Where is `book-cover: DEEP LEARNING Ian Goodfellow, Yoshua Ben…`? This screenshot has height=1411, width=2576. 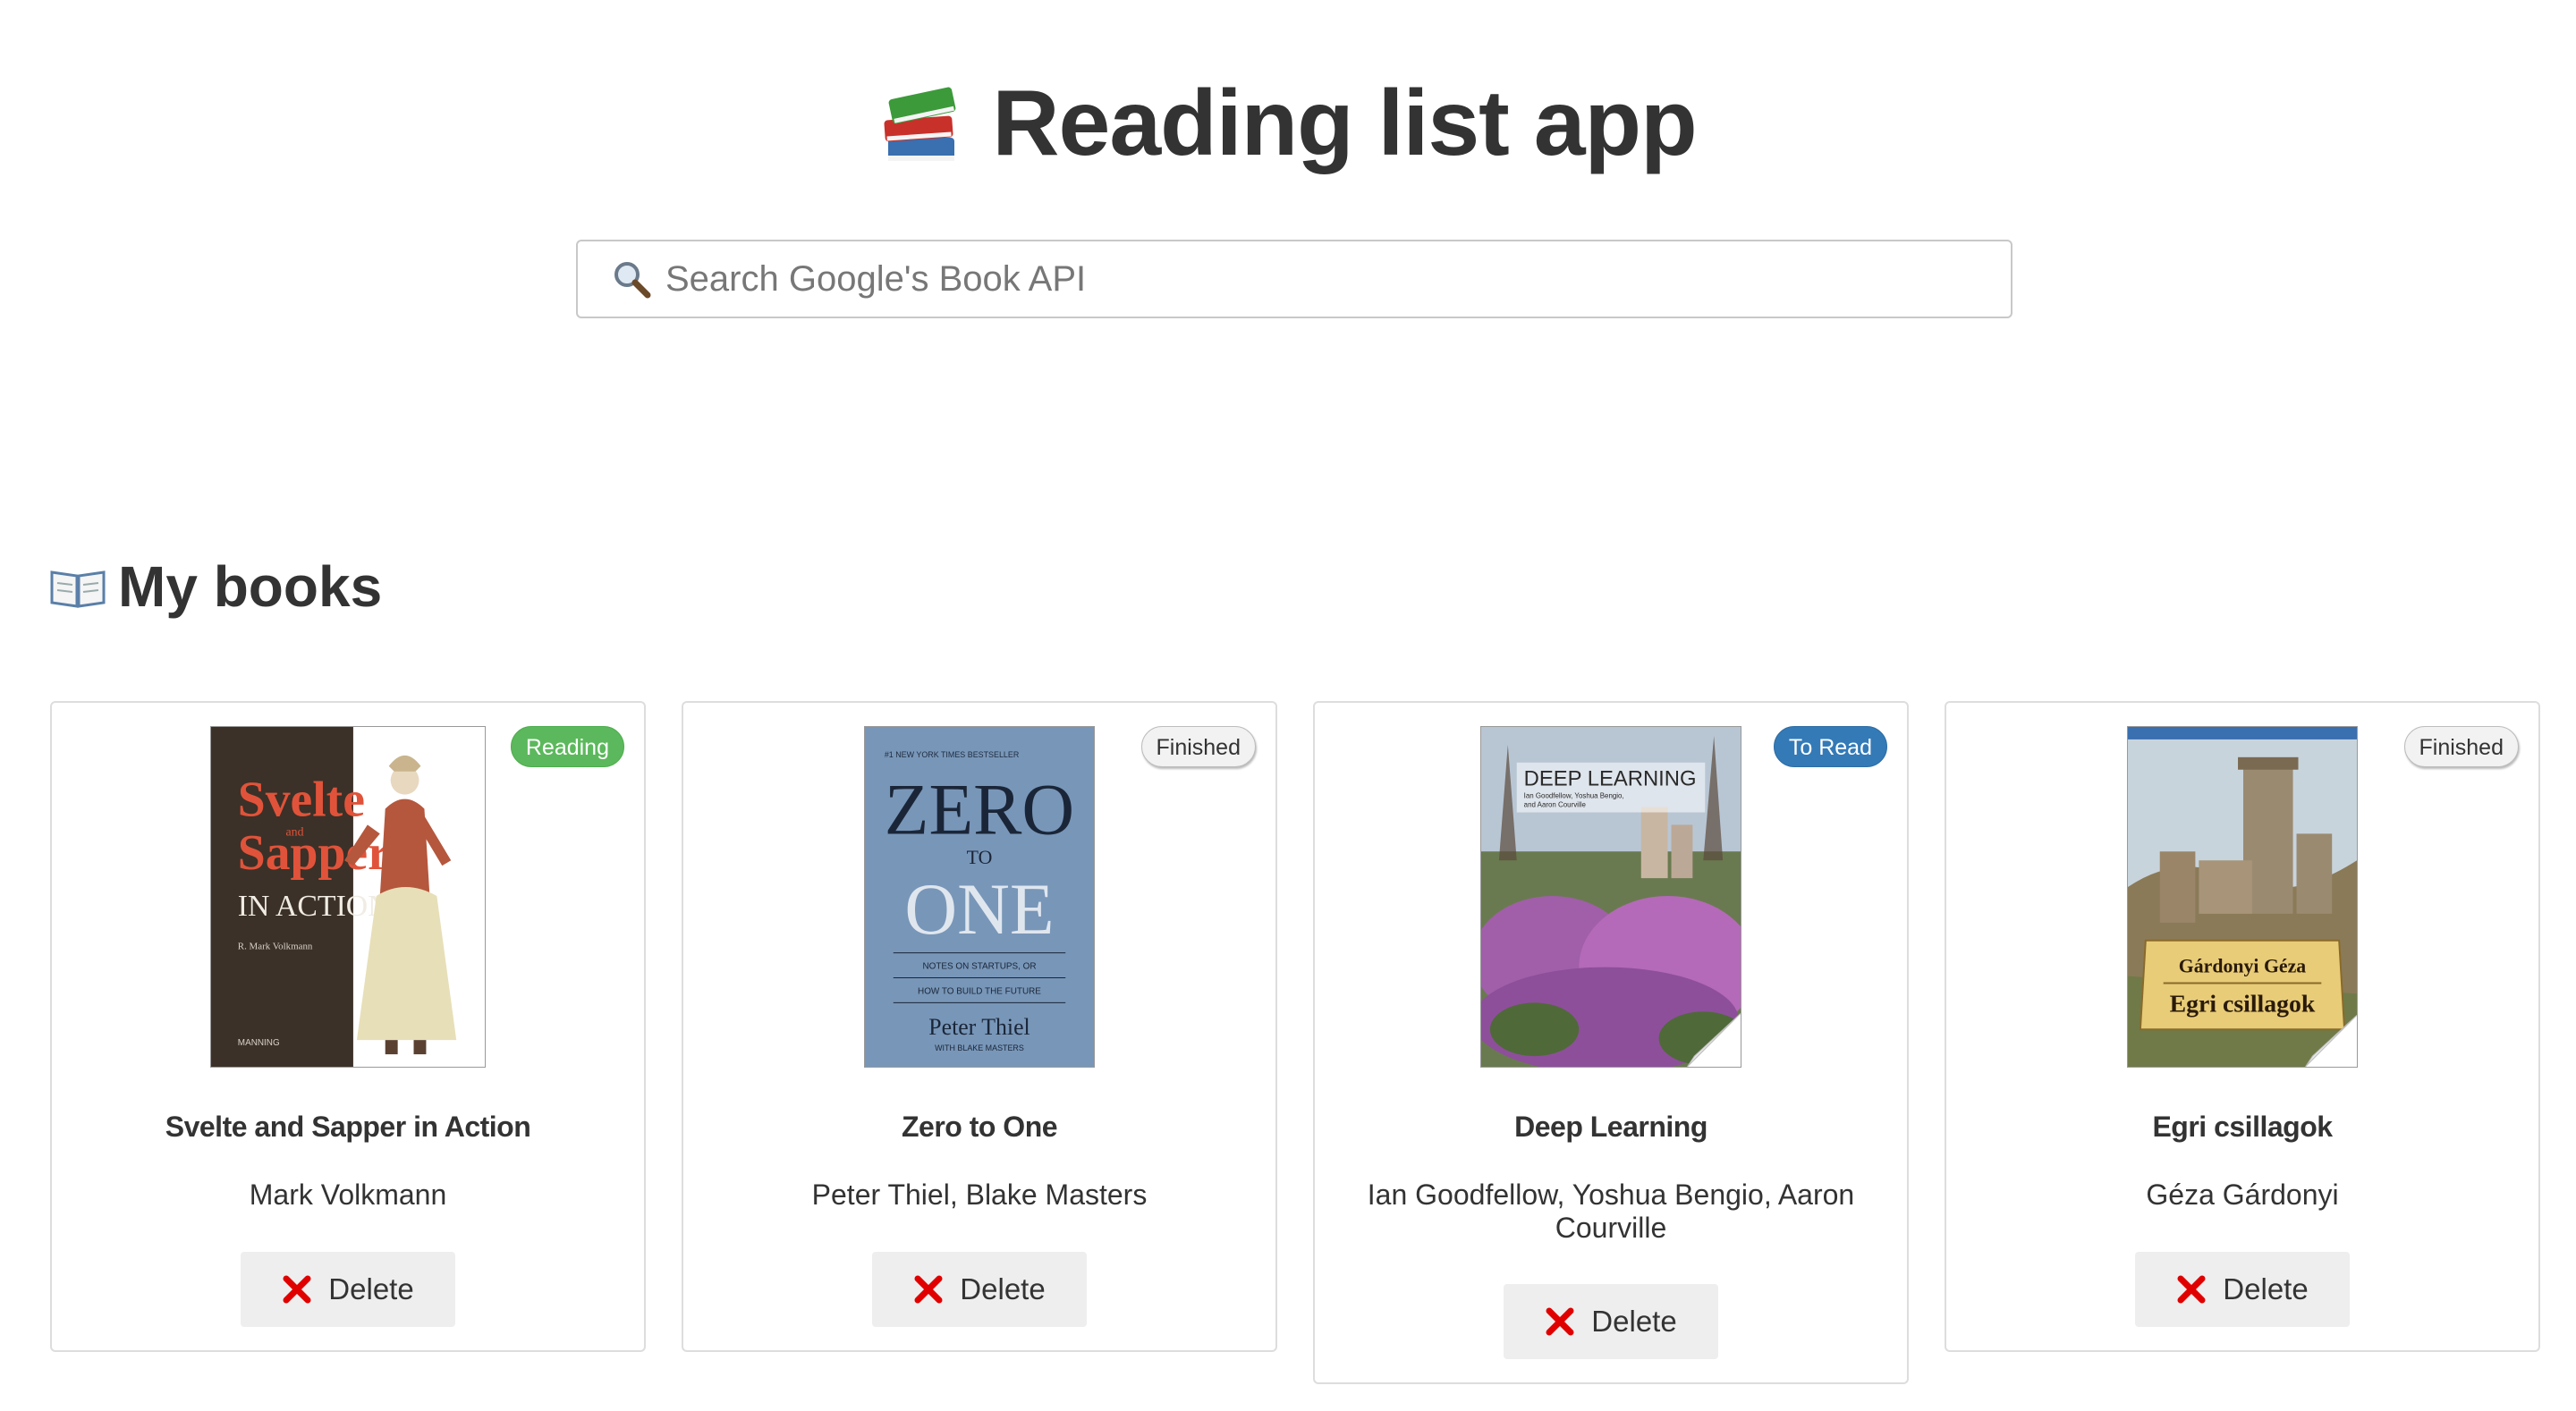 book-cover: DEEP LEARNING Ian Goodfellow, Yoshua Ben… is located at coordinates (1610, 897).